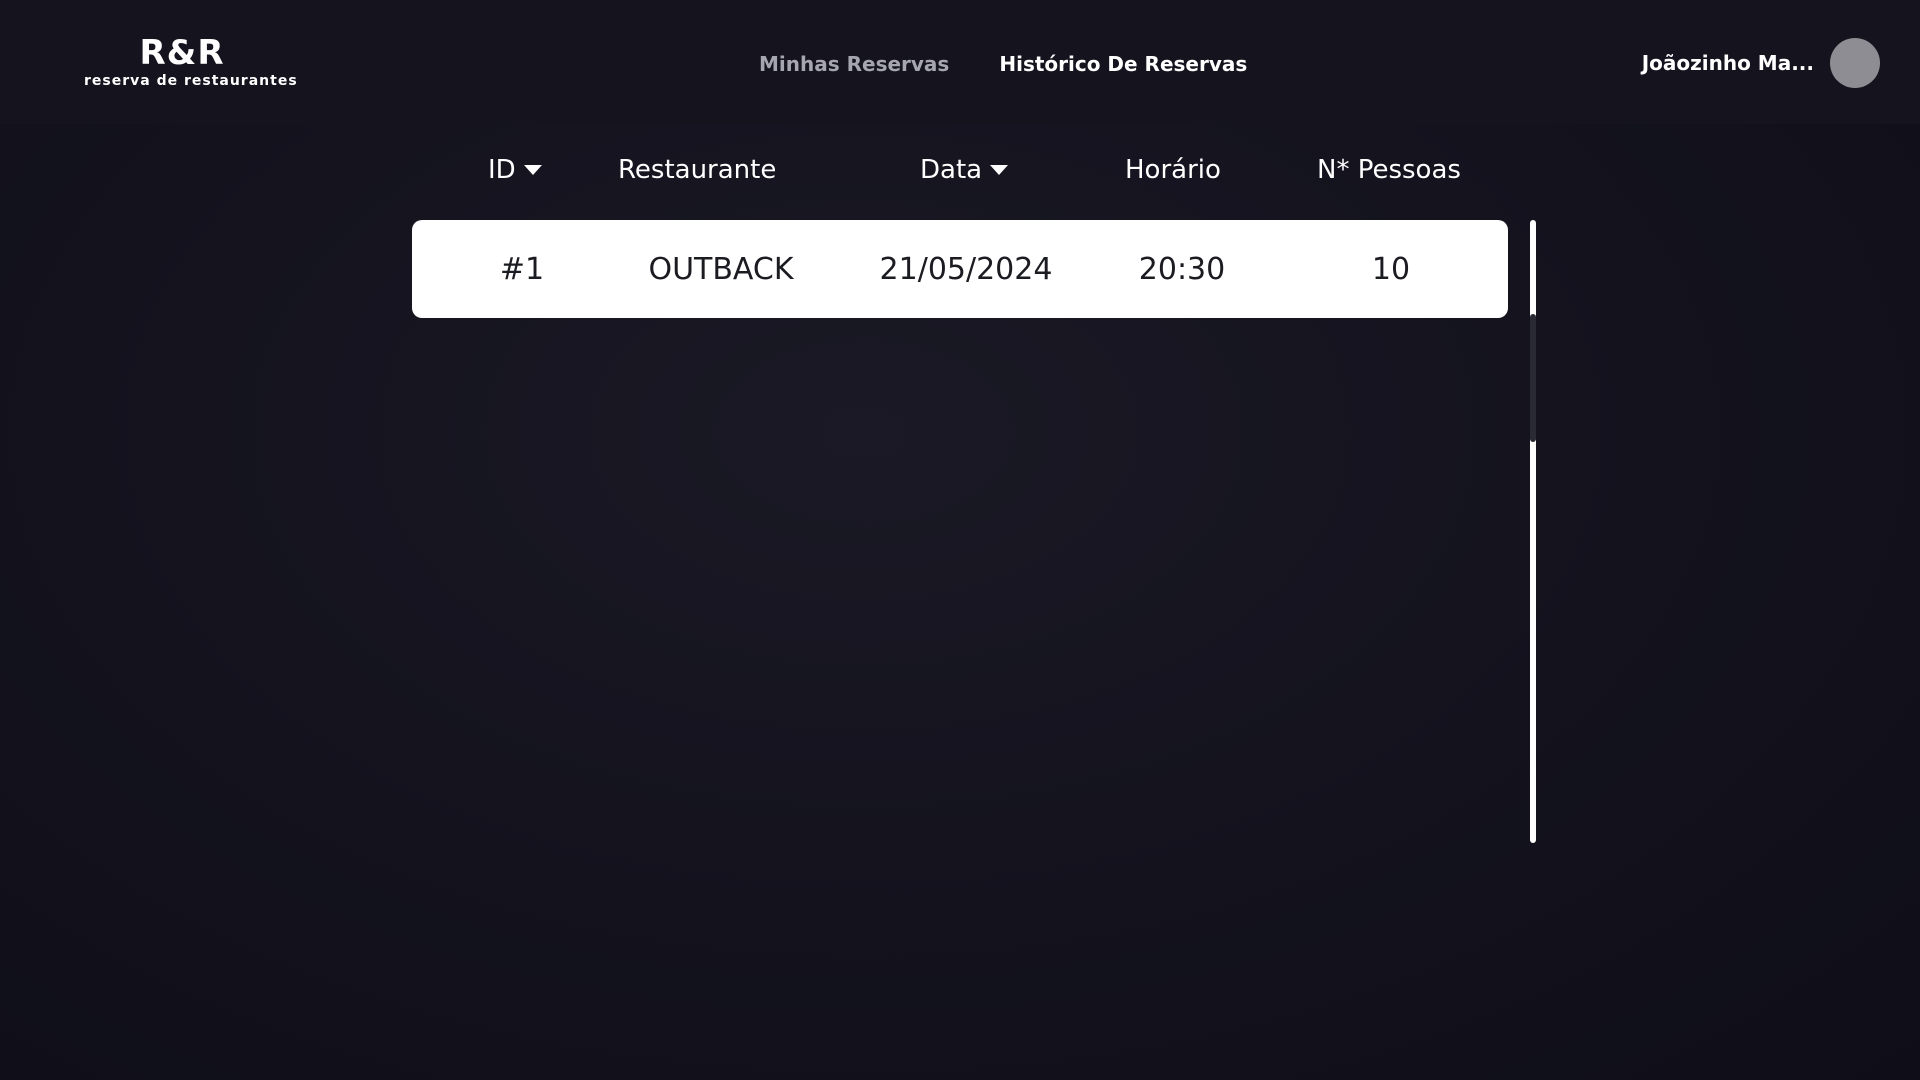  I want to click on column-header-horario: Horário, so click(1173, 170).